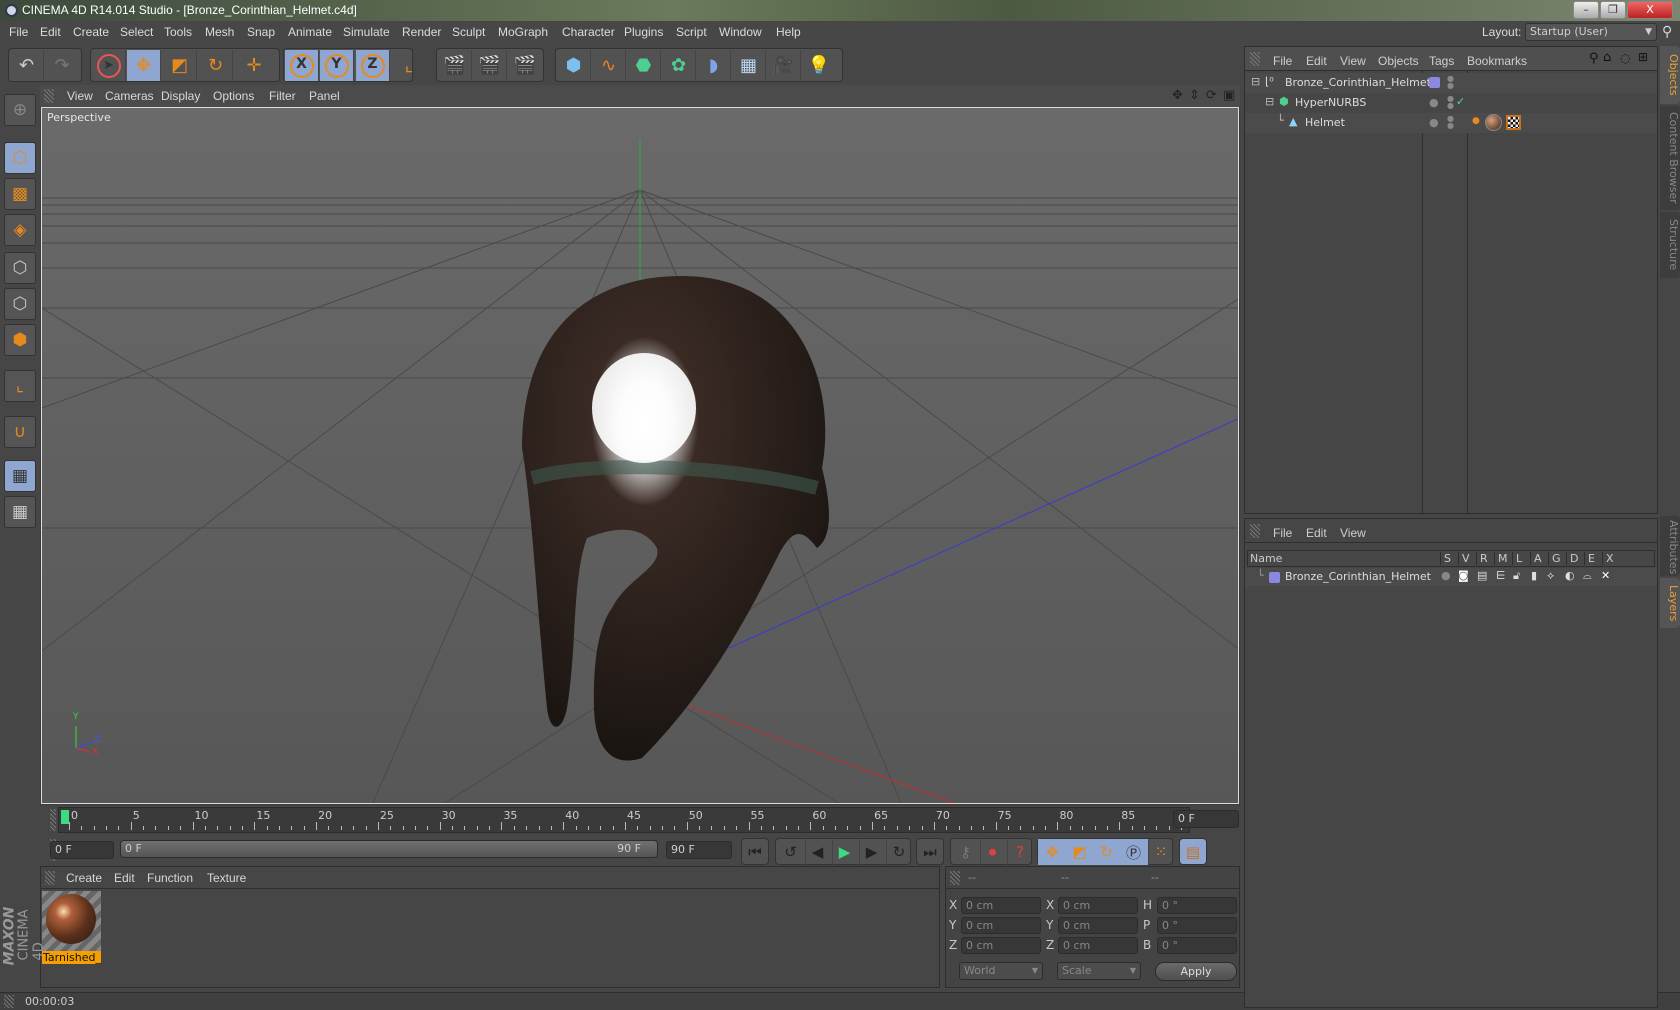 This screenshot has width=1680, height=1010. I want to click on eye-icon: ◌, so click(1625, 58).